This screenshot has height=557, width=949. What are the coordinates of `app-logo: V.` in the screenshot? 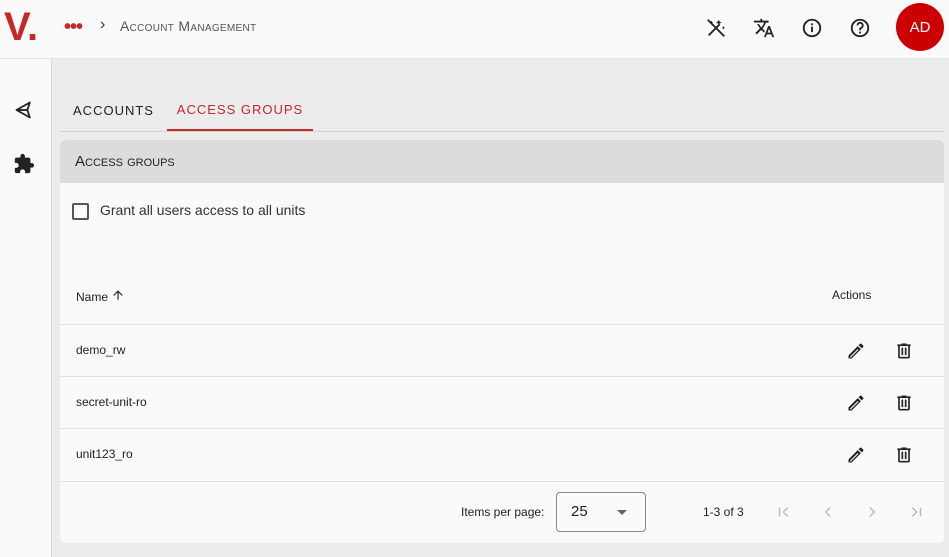 It's located at (21, 27).